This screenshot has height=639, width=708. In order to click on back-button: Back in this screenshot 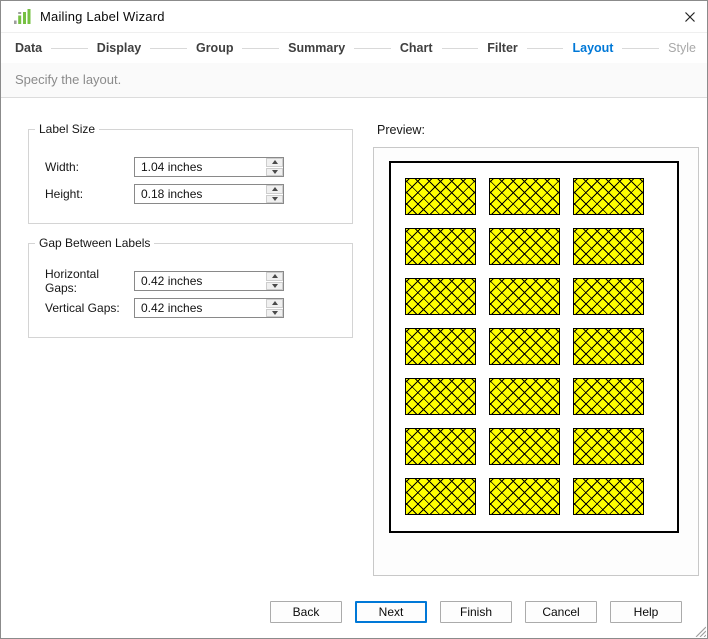, I will do `click(306, 612)`.